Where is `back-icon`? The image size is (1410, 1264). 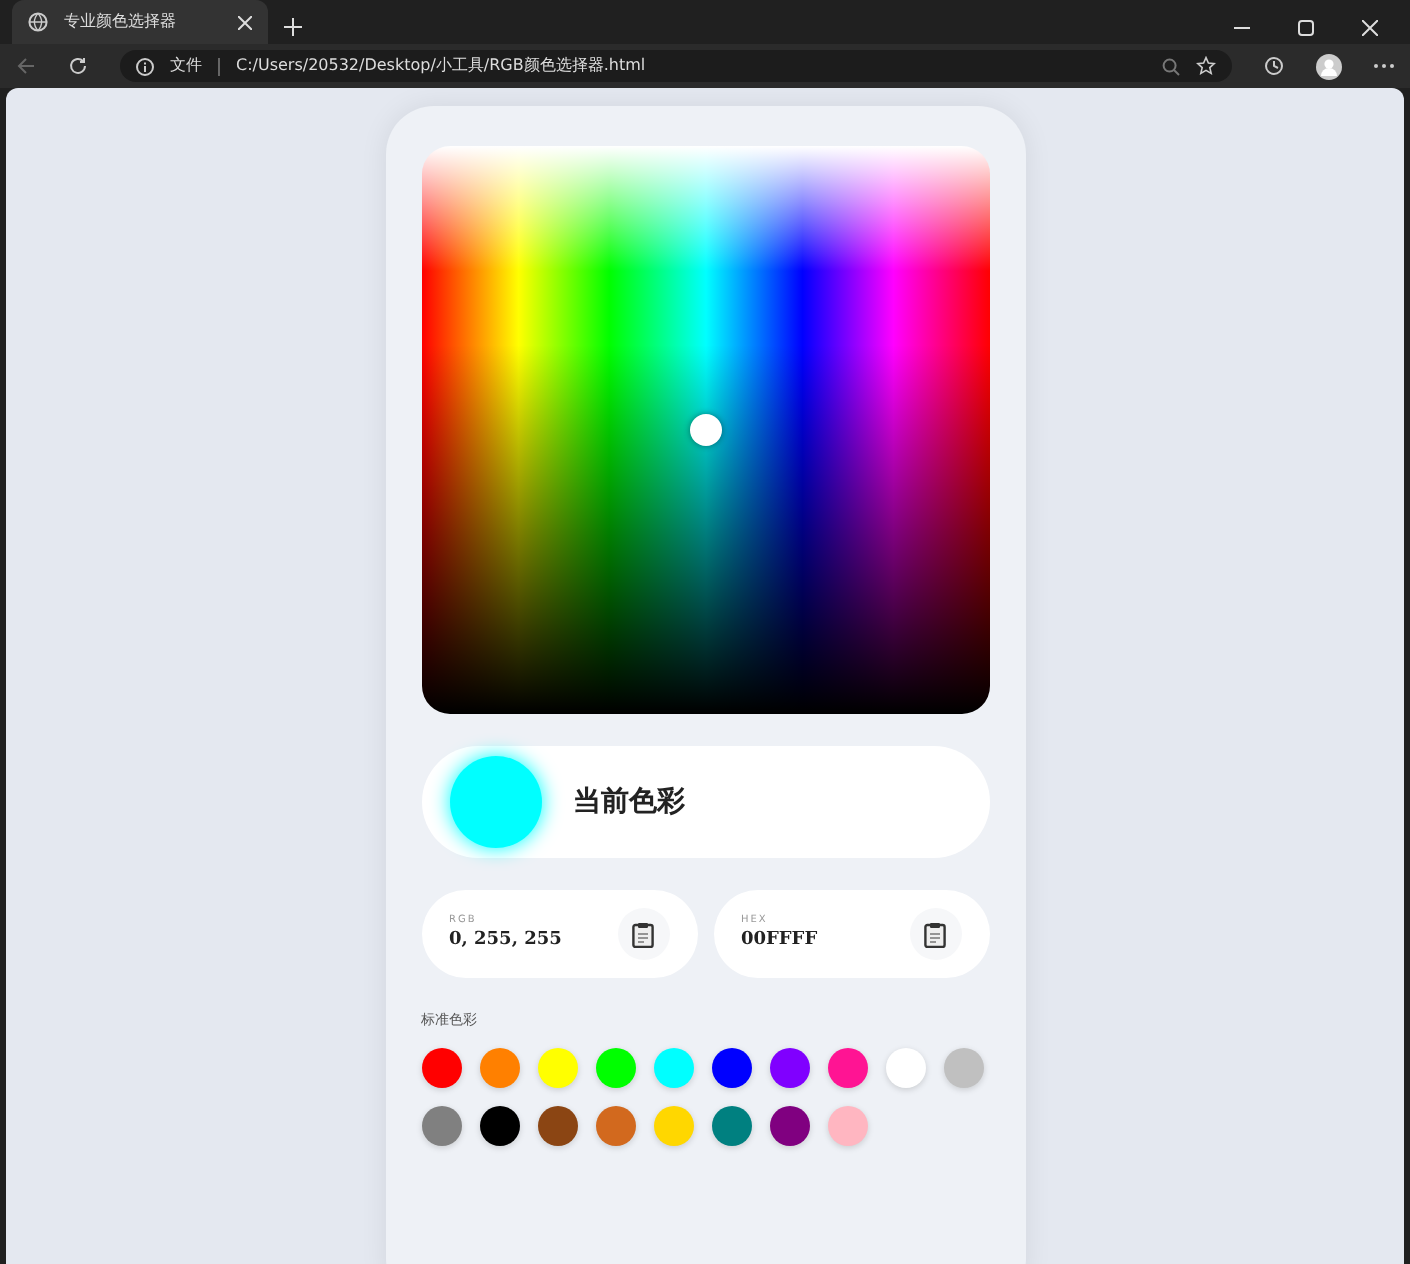
back-icon is located at coordinates (26, 66).